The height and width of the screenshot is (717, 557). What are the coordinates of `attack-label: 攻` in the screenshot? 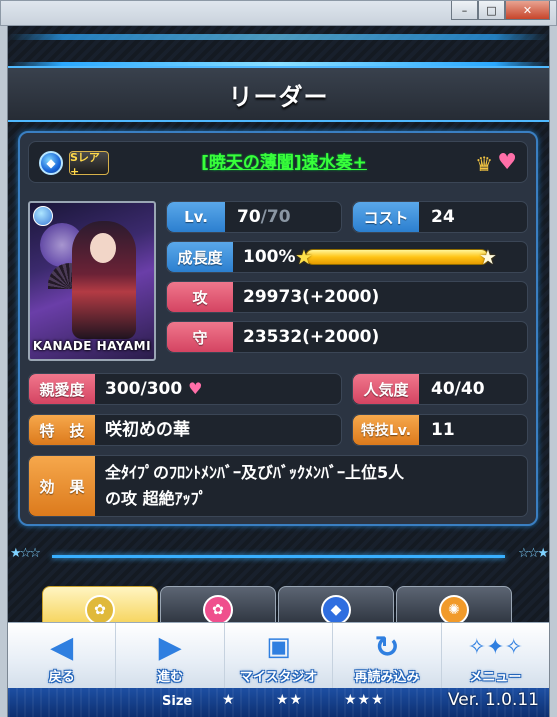 It's located at (200, 297).